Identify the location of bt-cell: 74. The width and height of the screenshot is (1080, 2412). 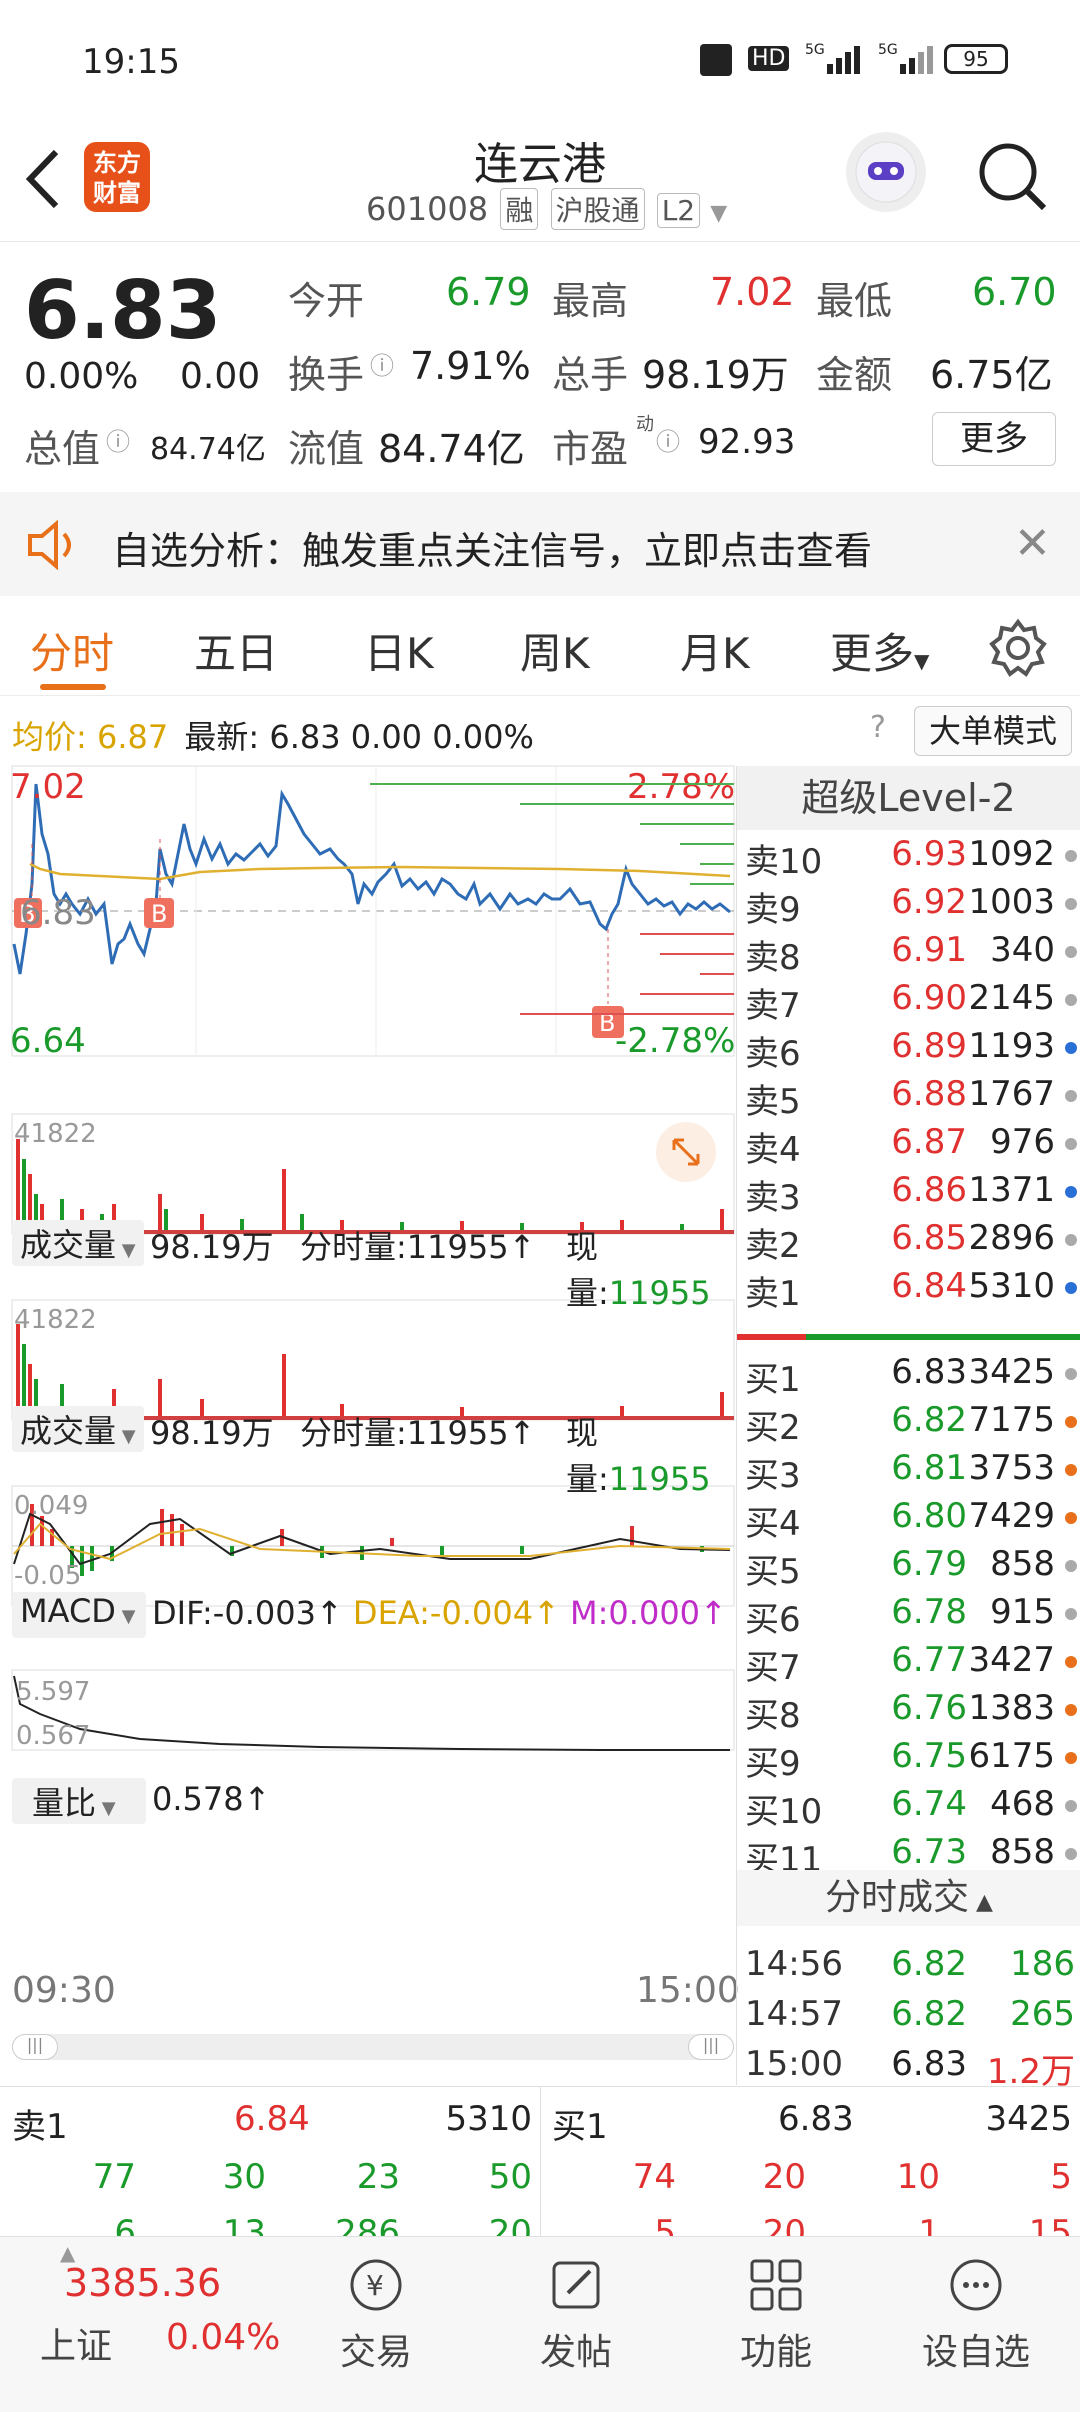
(654, 2177).